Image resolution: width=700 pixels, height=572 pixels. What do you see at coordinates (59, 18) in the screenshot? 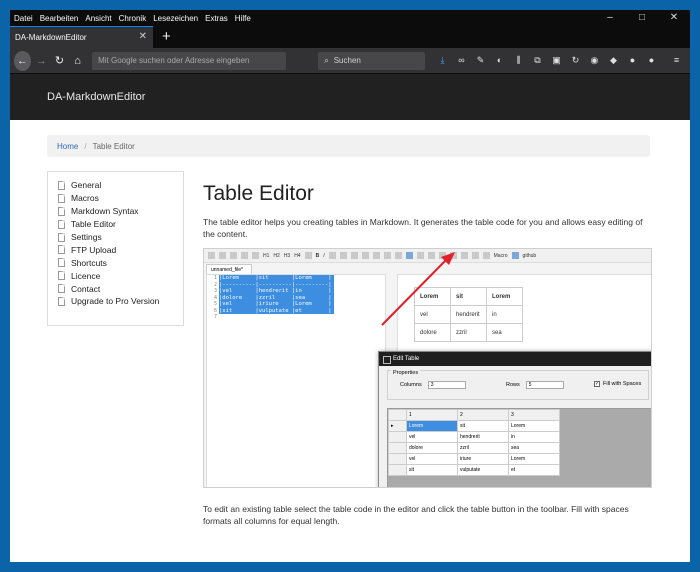
I see `menu-bearbeiten: Bearbeiten` at bounding box center [59, 18].